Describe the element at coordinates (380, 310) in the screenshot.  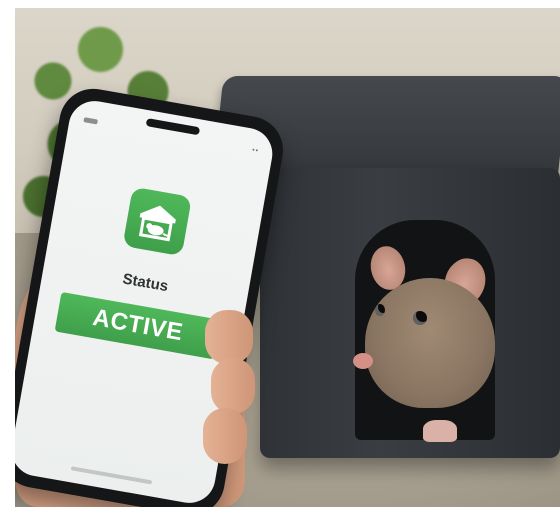
I see `rat-eye-left` at that location.